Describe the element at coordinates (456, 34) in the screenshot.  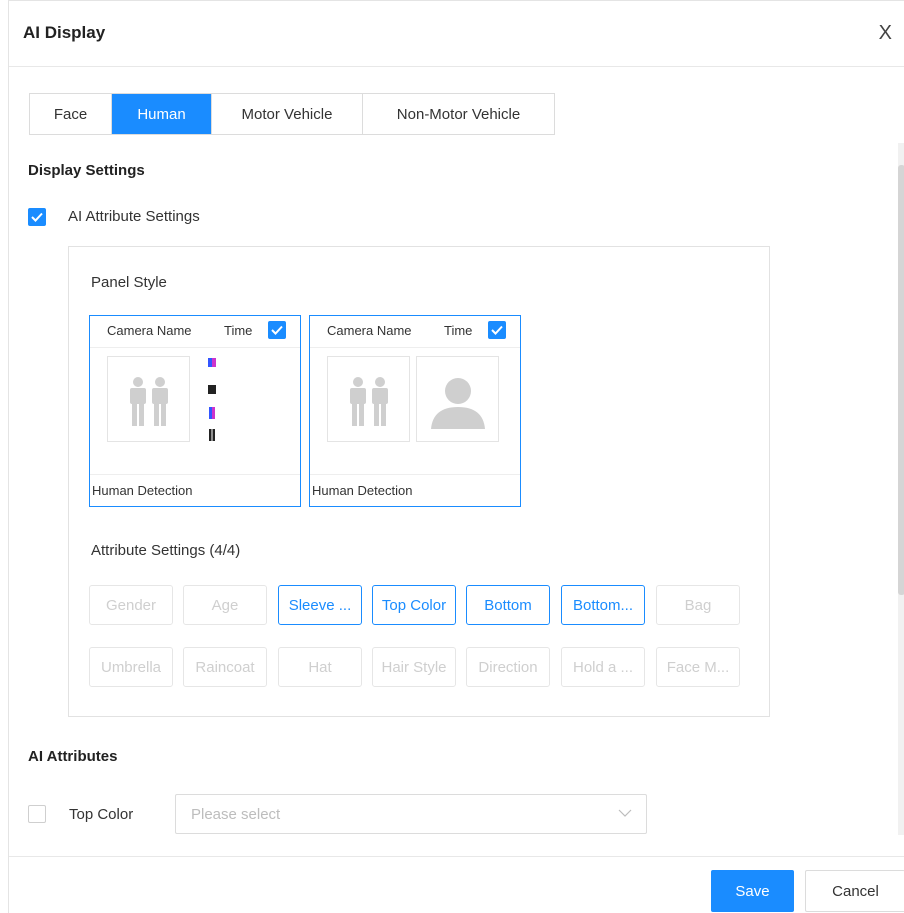
I see `dialog-header: AI Display X` at that location.